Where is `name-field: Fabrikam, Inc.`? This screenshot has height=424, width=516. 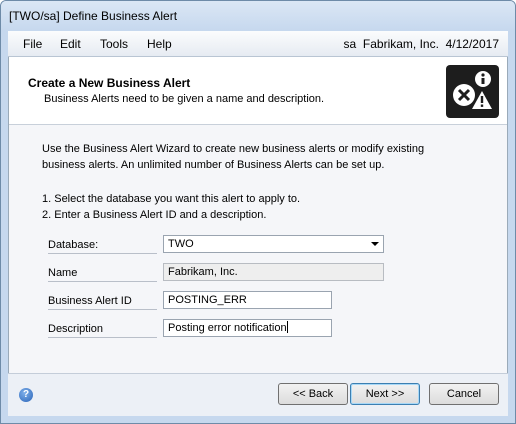 name-field: Fabrikam, Inc. is located at coordinates (273, 272).